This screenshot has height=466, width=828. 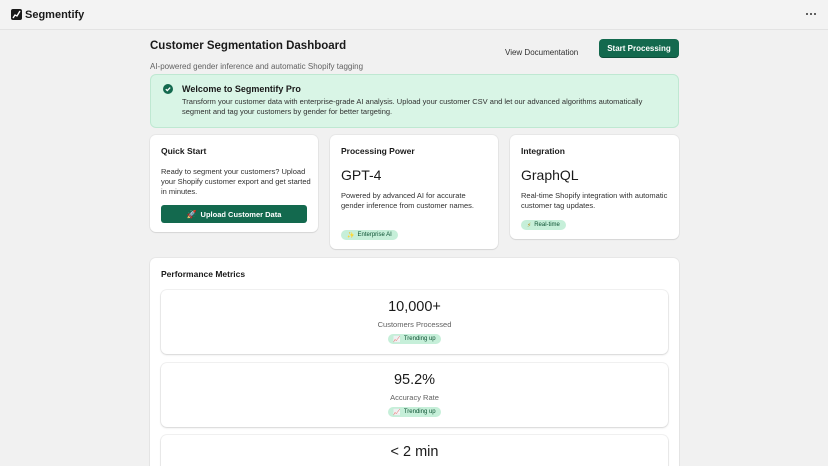 I want to click on real-time-badge: ⚡ Real-time, so click(x=543, y=225).